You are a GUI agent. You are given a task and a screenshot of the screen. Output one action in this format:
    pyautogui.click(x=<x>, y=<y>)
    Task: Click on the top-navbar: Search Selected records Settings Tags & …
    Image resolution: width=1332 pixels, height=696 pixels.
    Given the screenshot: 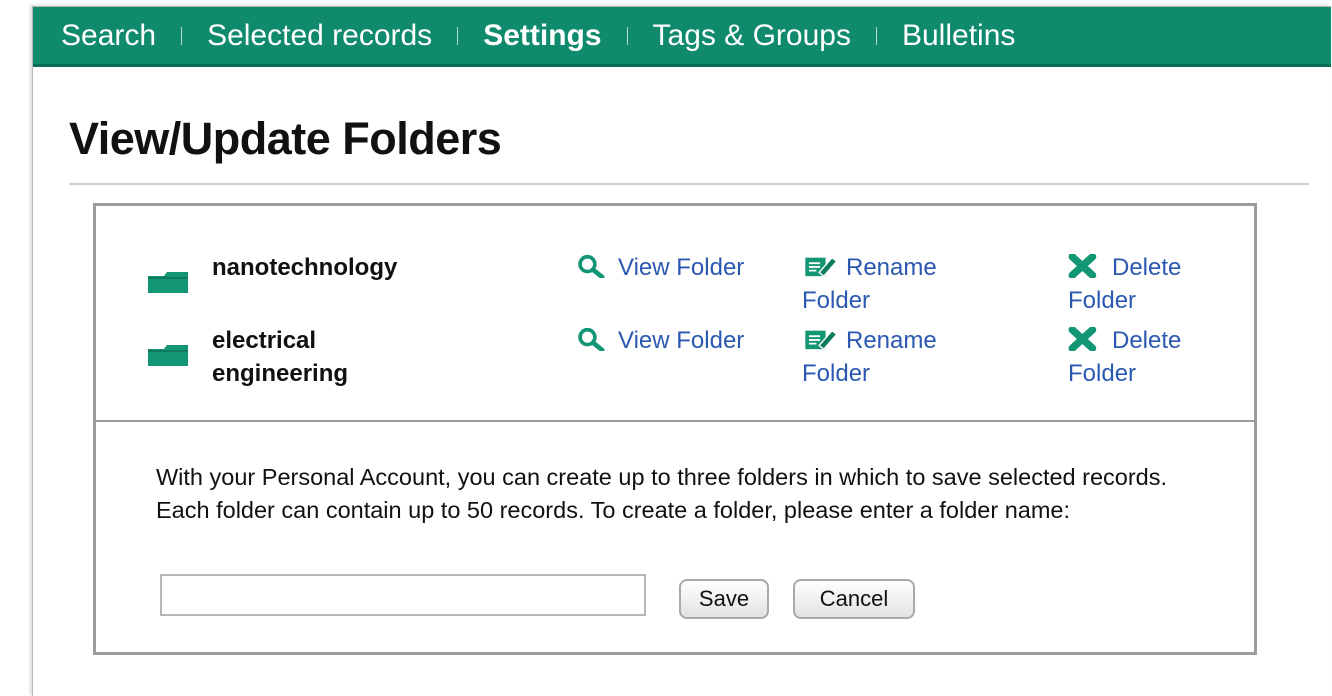 What is the action you would take?
    pyautogui.click(x=682, y=37)
    